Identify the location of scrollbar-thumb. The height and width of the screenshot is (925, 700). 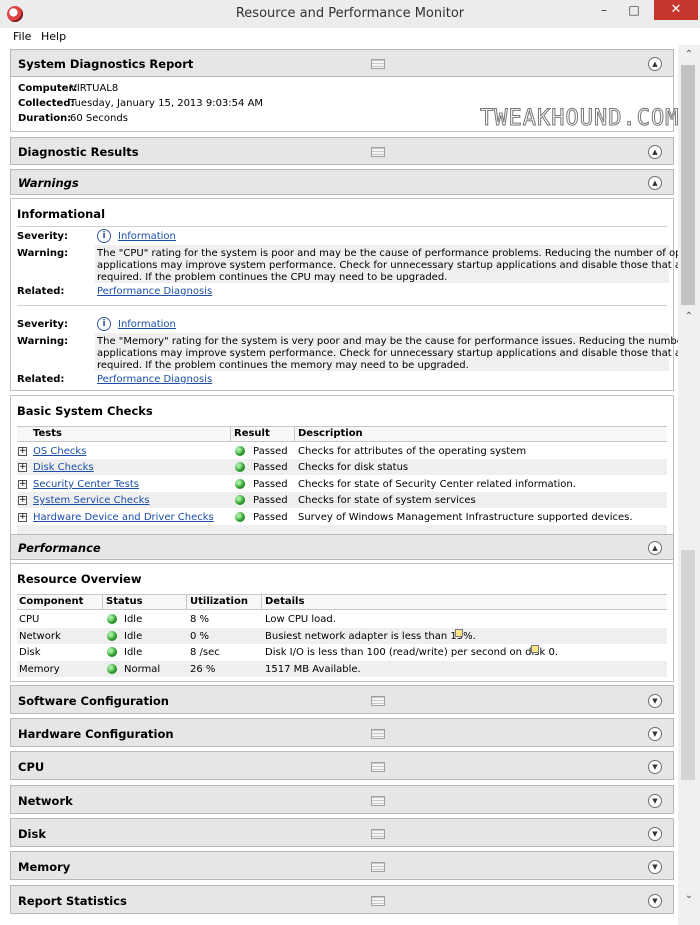
(688, 185).